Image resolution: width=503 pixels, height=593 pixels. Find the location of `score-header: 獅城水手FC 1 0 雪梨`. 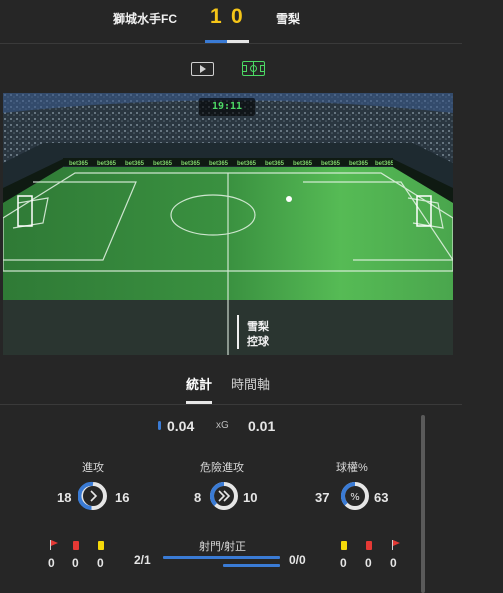

score-header: 獅城水手FC 1 0 雪梨 is located at coordinates (231, 21).